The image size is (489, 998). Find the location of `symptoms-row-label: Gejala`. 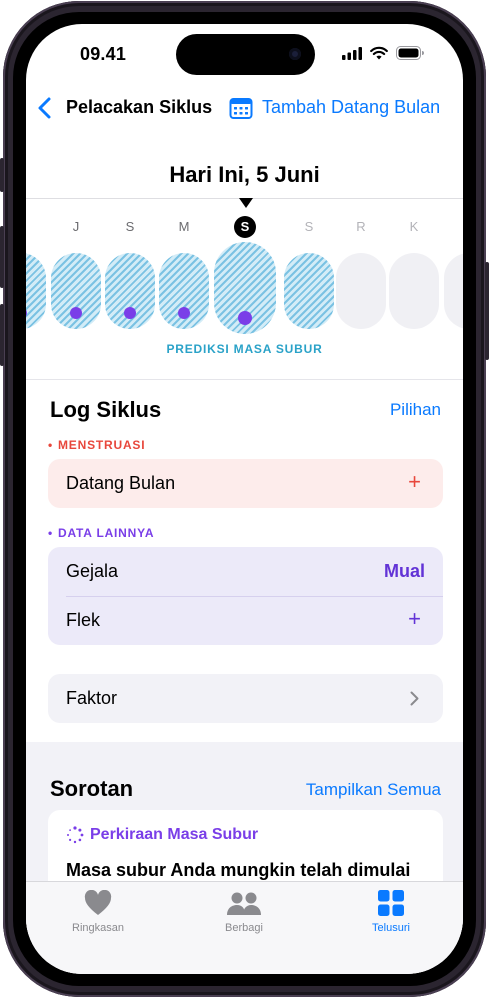

symptoms-row-label: Gejala is located at coordinates (92, 571).